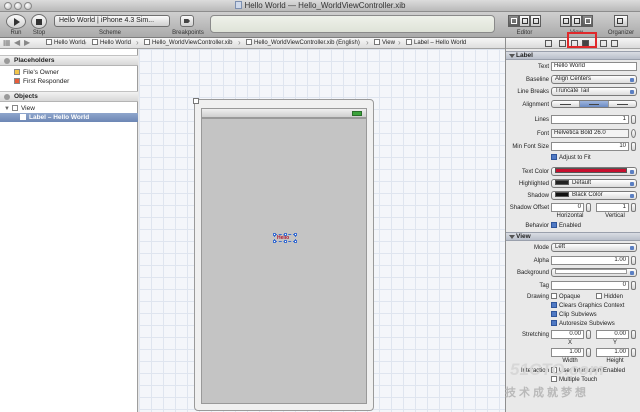 Image resolution: width=640 pixels, height=412 pixels. I want to click on enabled-checkbox: Enabled, so click(566, 225).